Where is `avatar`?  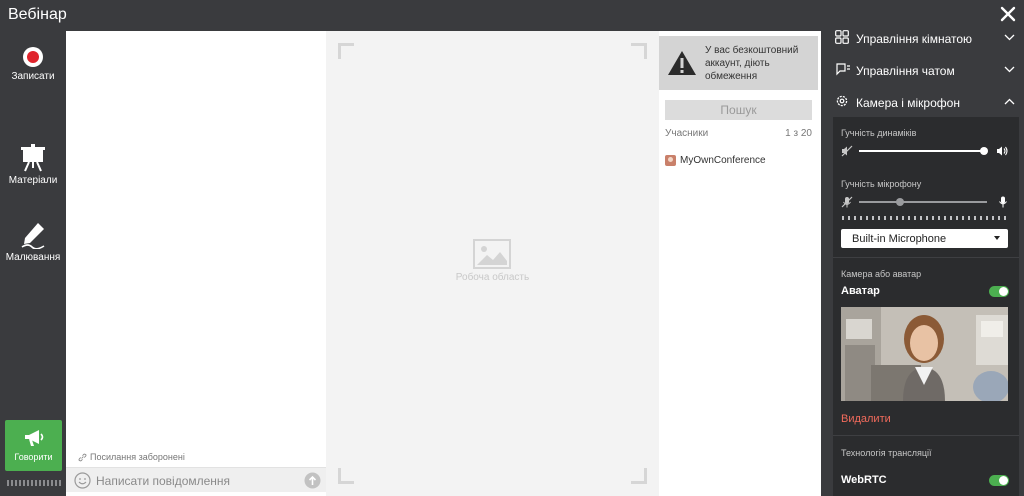
avatar is located at coordinates (670, 160).